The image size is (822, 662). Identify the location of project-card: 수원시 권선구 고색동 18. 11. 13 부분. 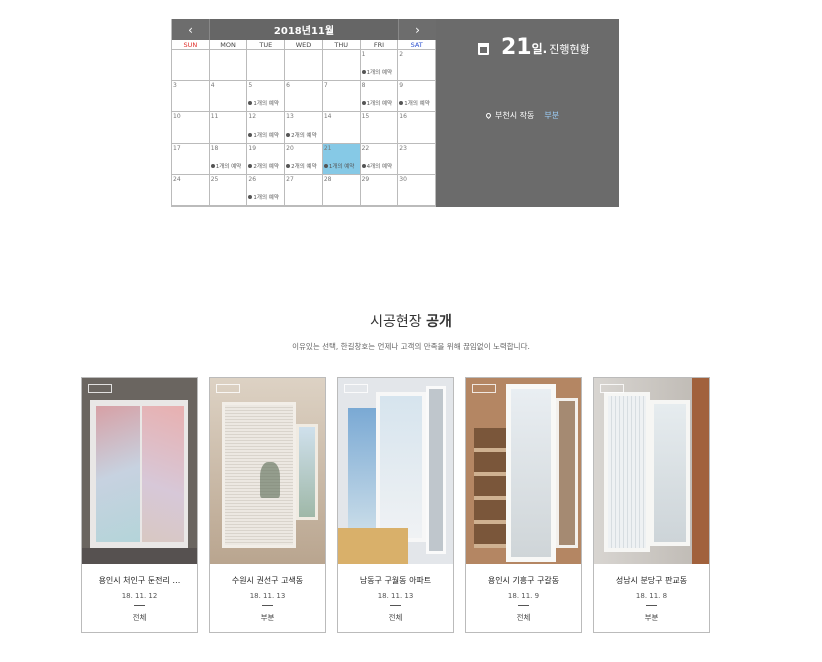
(267, 505).